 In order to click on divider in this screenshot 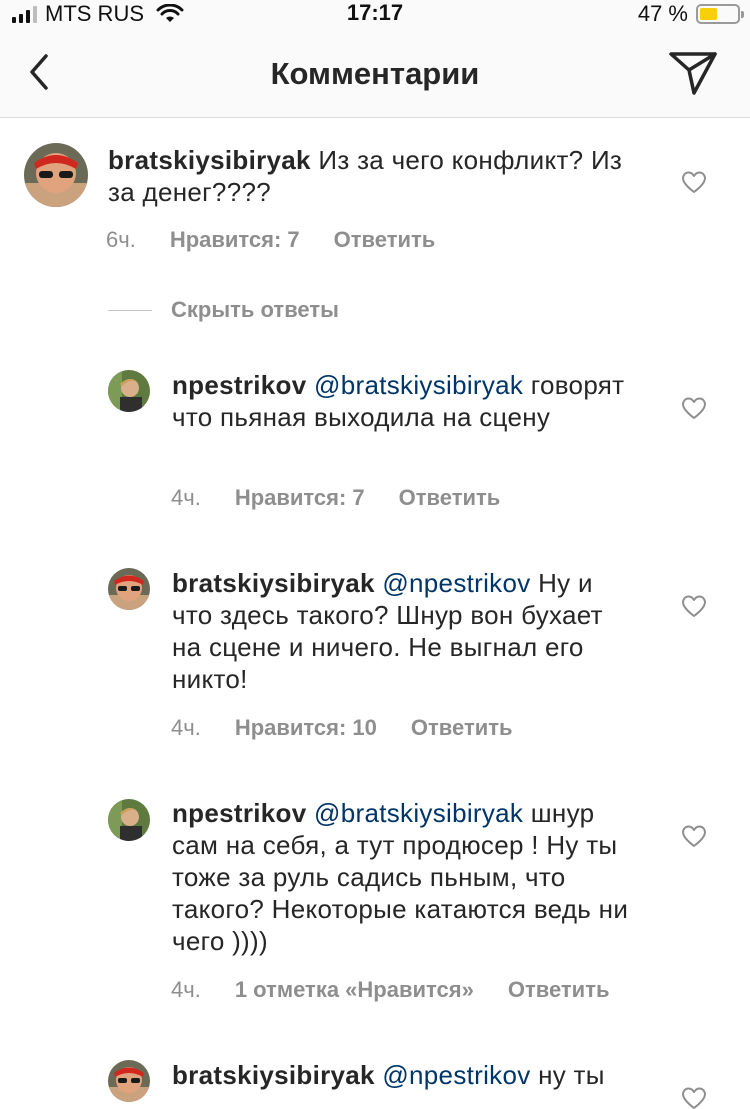, I will do `click(130, 310)`.